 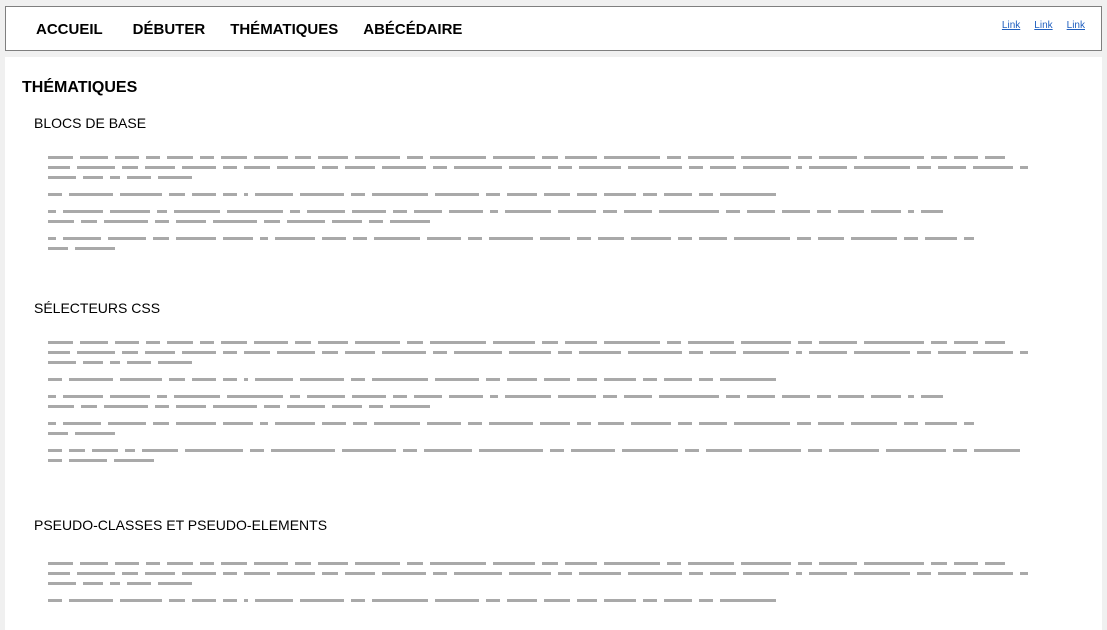 What do you see at coordinates (69, 29) in the screenshot?
I see `nav-item-accueil: ACCUEIL` at bounding box center [69, 29].